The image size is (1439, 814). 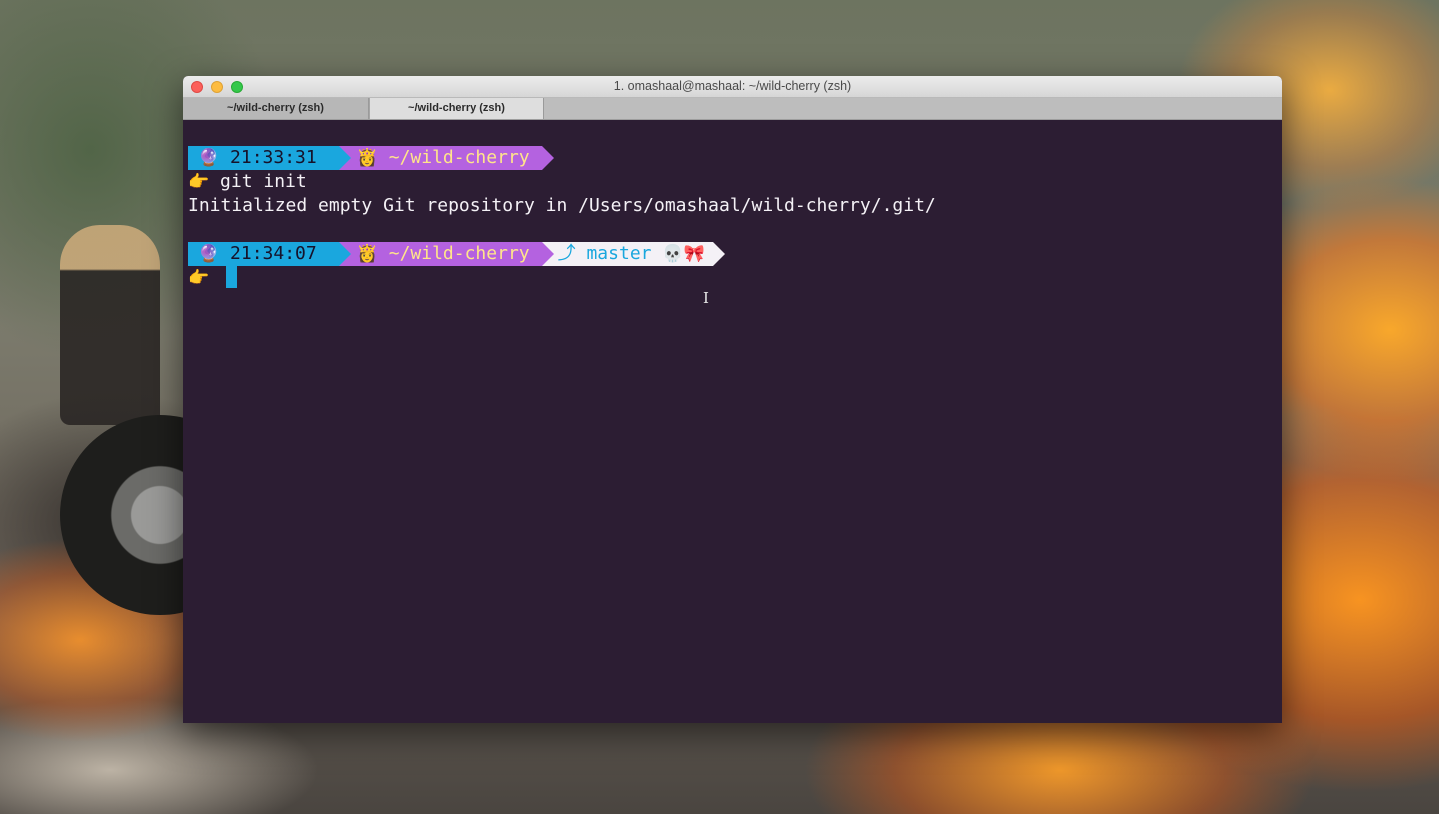 What do you see at coordinates (273, 157) in the screenshot?
I see `prompt-time: 21:33:31` at bounding box center [273, 157].